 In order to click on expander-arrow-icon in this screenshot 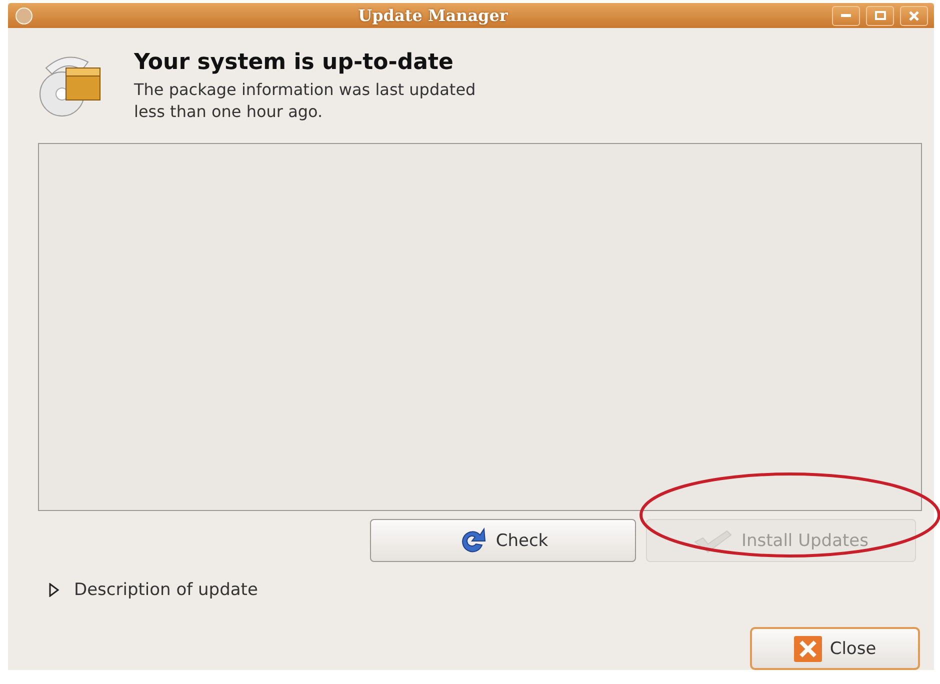, I will do `click(54, 590)`.